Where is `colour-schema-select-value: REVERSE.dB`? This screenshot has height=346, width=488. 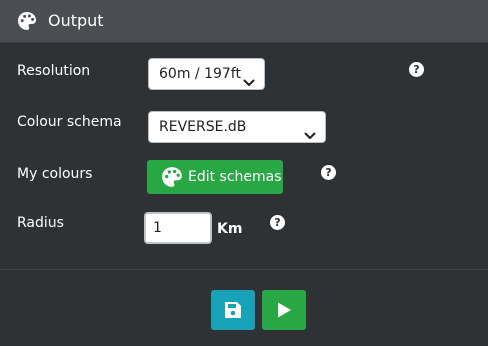
colour-schema-select-value: REVERSE.dB is located at coordinates (203, 127).